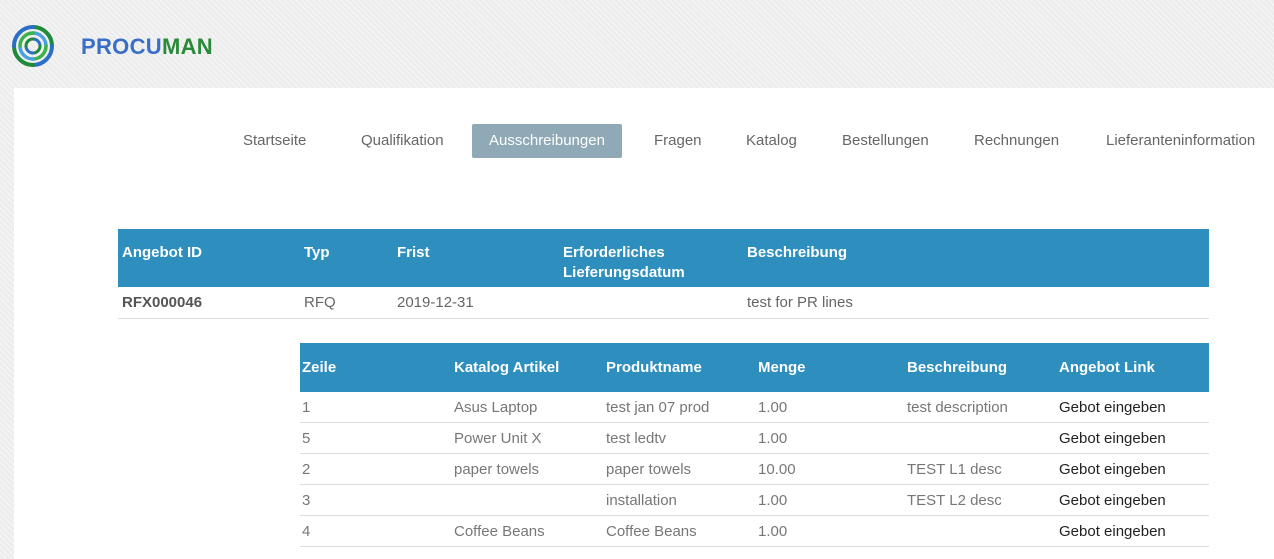 This screenshot has height=559, width=1274. I want to click on product-name-cell: installation, so click(680, 500).